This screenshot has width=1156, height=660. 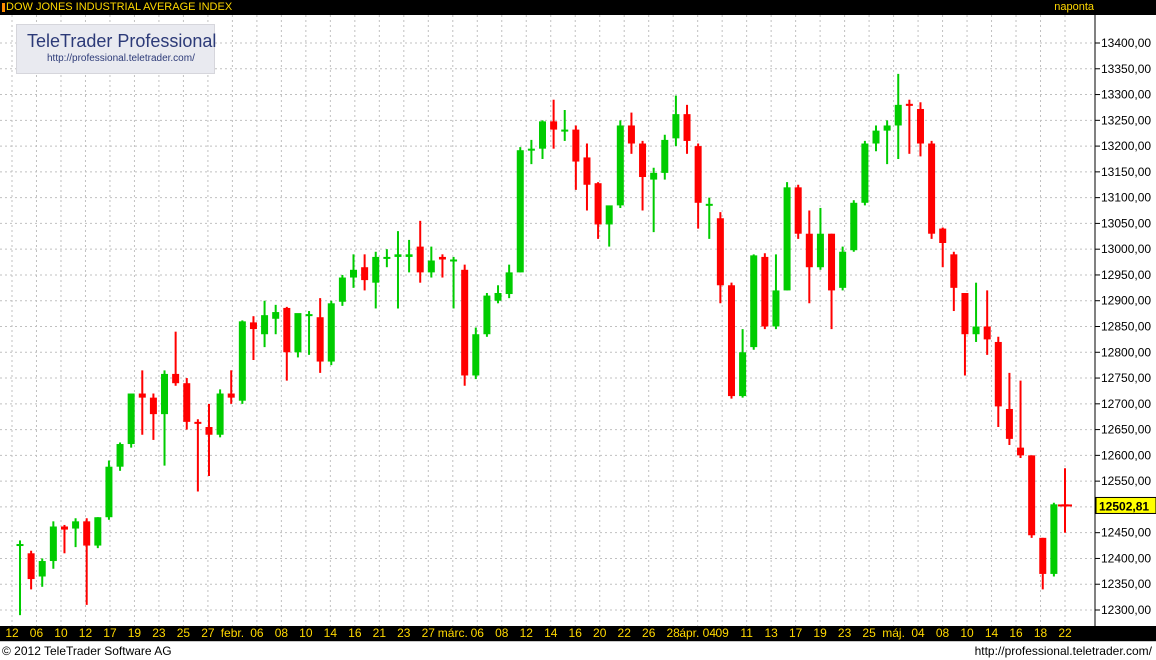 I want to click on y-tick-label: 13100,00, so click(x=1126, y=198).